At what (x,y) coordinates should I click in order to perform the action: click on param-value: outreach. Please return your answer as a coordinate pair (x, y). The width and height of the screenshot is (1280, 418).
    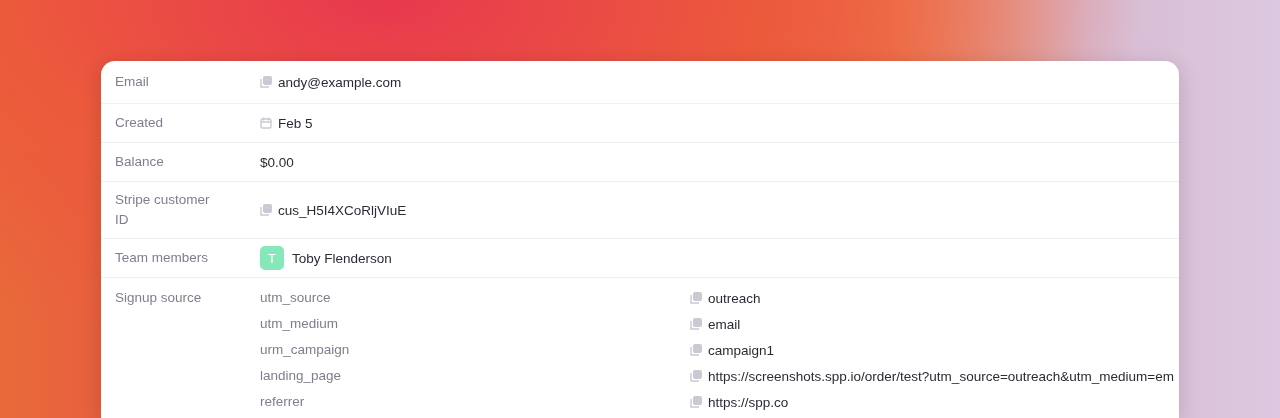
    Looking at the image, I should click on (734, 298).